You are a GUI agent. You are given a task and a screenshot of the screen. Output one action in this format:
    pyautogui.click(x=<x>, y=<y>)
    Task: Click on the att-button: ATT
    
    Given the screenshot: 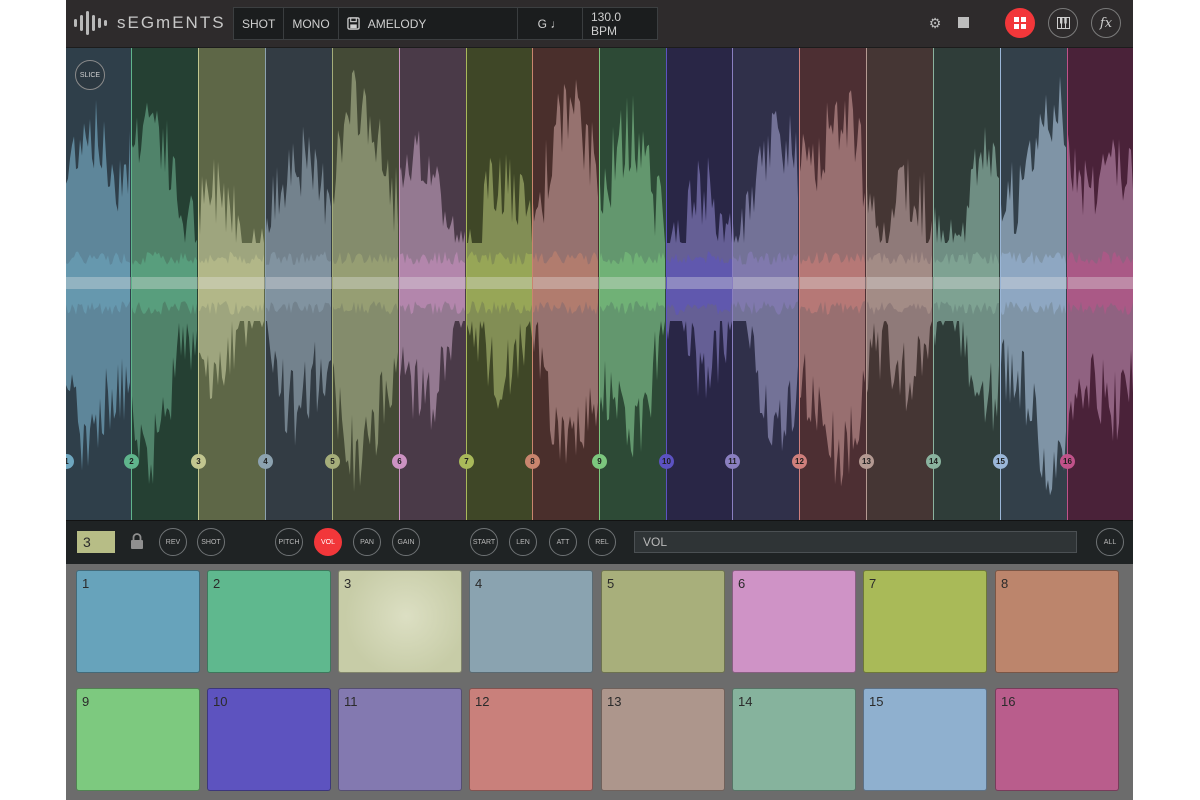 What is the action you would take?
    pyautogui.click(x=563, y=542)
    